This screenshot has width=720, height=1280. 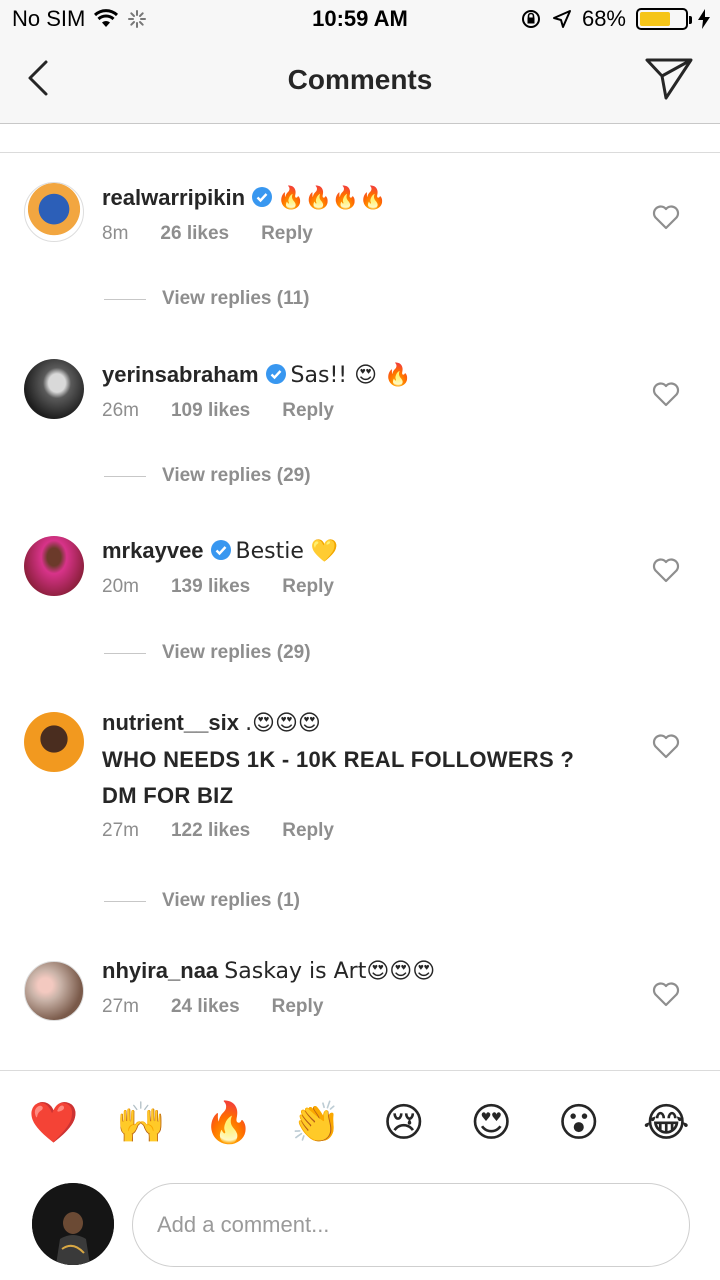 What do you see at coordinates (236, 298) in the screenshot?
I see `view-replies-label: View replies (11)` at bounding box center [236, 298].